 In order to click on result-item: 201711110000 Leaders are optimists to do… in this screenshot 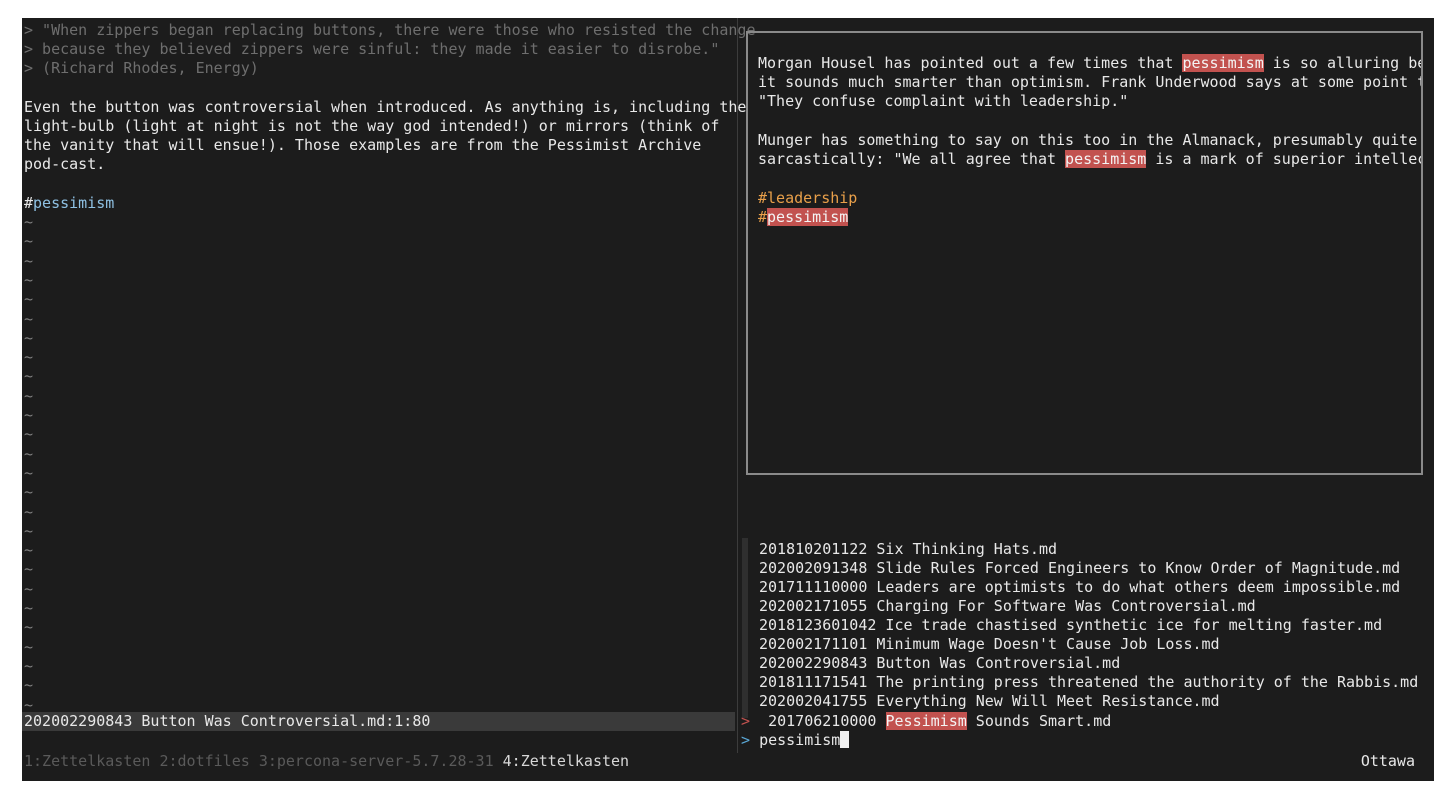, I will do `click(1079, 587)`.